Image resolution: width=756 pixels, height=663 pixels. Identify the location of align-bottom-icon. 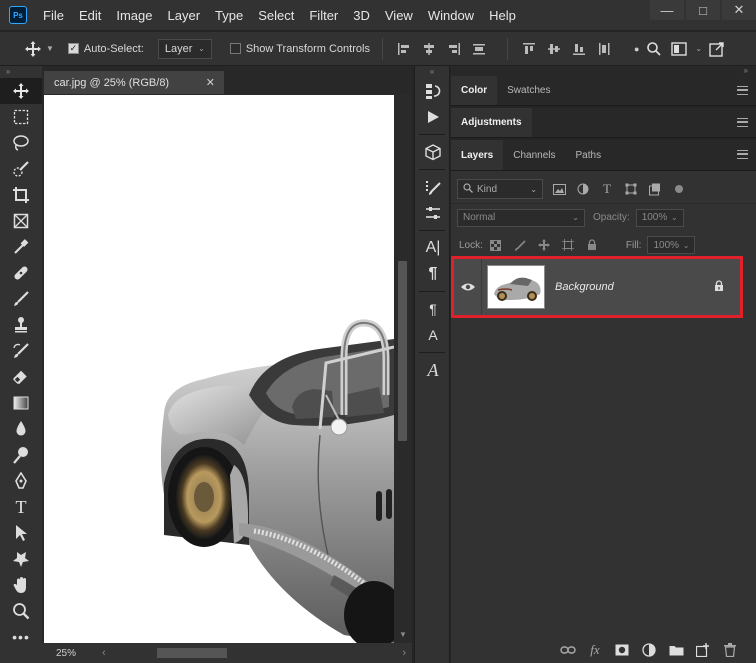
(579, 49).